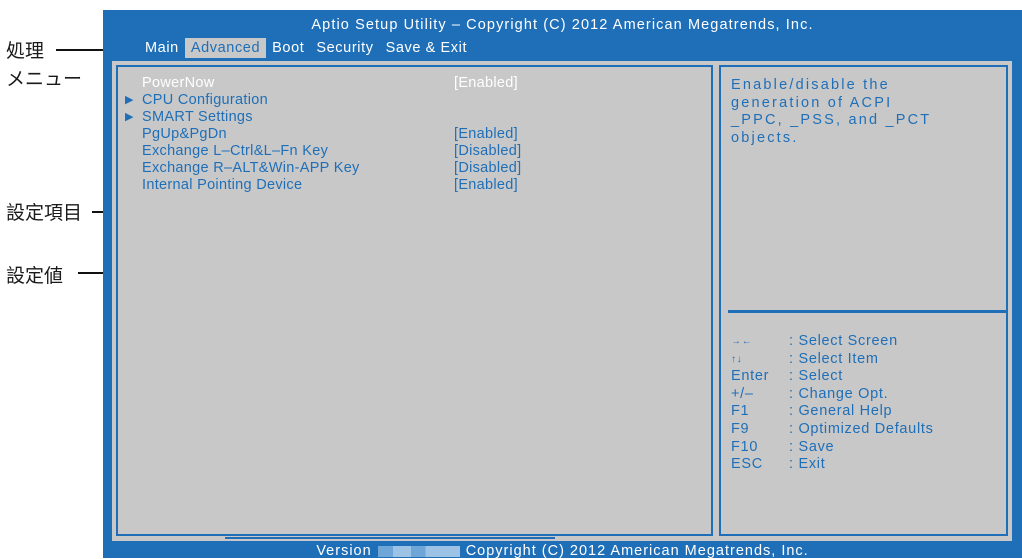 This screenshot has width=1022, height=559. Describe the element at coordinates (344, 551) in the screenshot. I see `version-label: Version` at that location.